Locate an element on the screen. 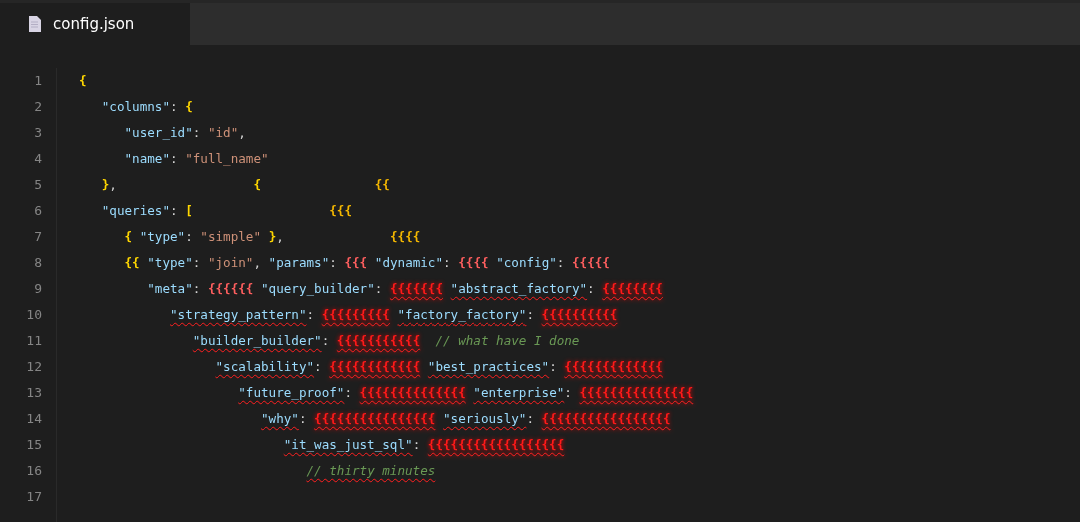 This screenshot has height=522, width=1080. line-number: 1 is located at coordinates (38, 81).